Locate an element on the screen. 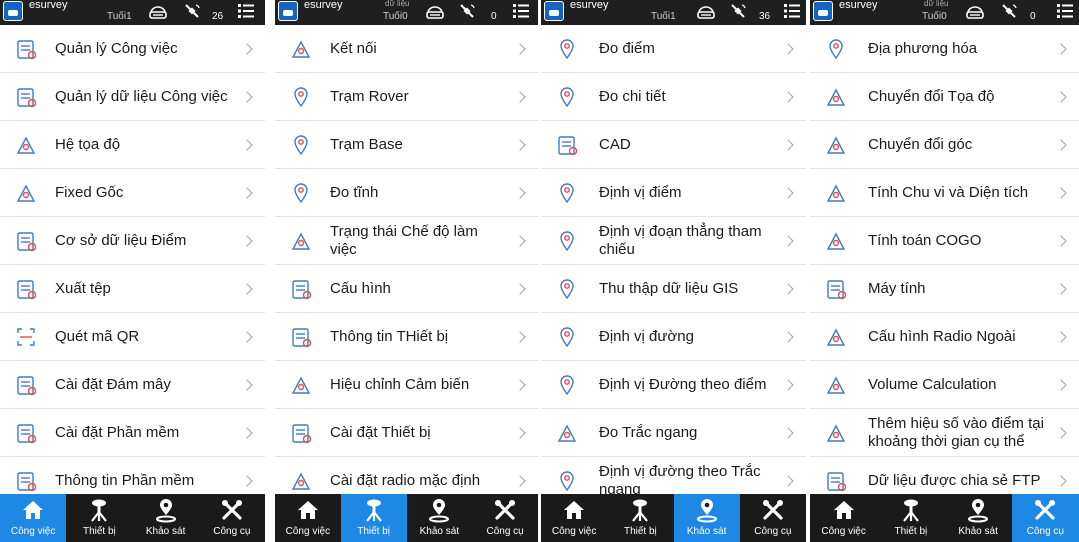 The width and height of the screenshot is (1079, 542). tab-label: Thiết bị is located at coordinates (640, 531).